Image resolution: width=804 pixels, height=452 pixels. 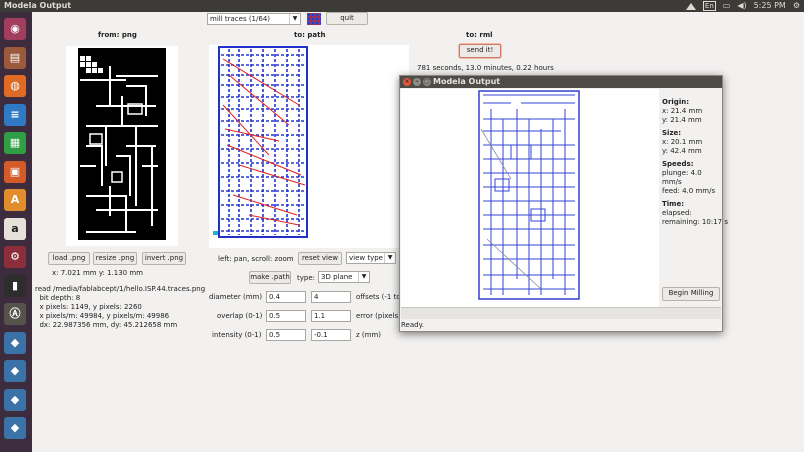 I want to click on calc-icon: ▦, so click(x=15, y=143).